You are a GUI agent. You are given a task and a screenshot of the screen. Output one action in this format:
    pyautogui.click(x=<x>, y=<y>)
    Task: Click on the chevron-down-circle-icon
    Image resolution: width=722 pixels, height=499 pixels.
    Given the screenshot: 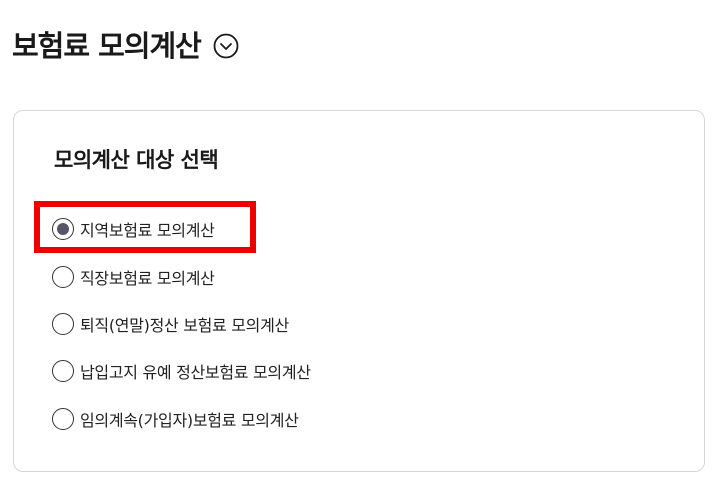 What is the action you would take?
    pyautogui.click(x=226, y=46)
    